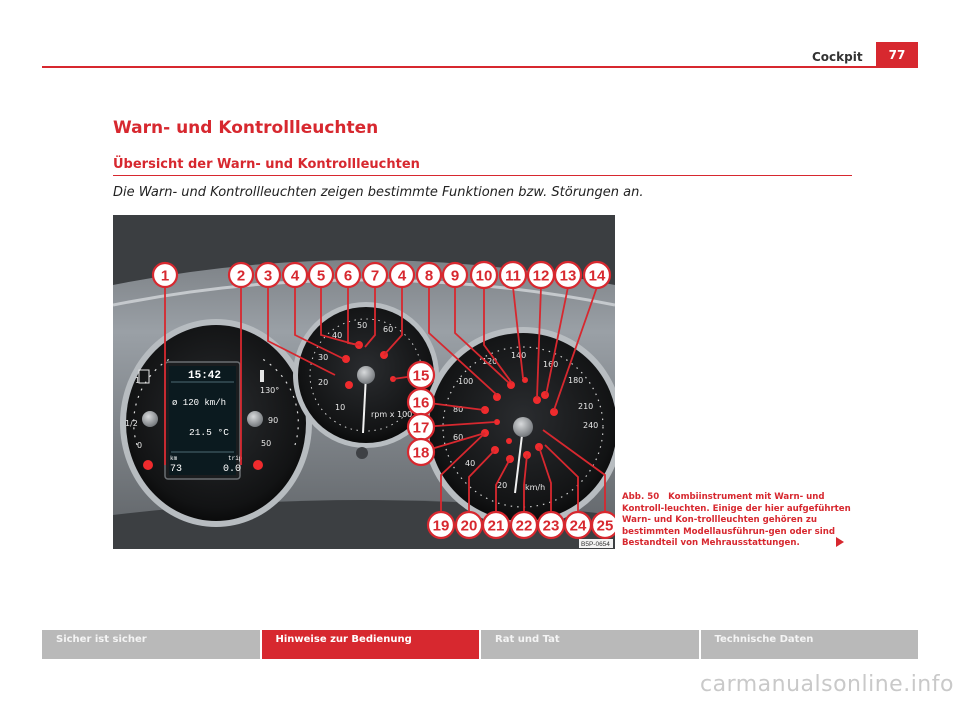  Describe the element at coordinates (266, 164) in the screenshot. I see `subsection-title: Übersicht der Warn- und Kontrollleuchten` at that location.